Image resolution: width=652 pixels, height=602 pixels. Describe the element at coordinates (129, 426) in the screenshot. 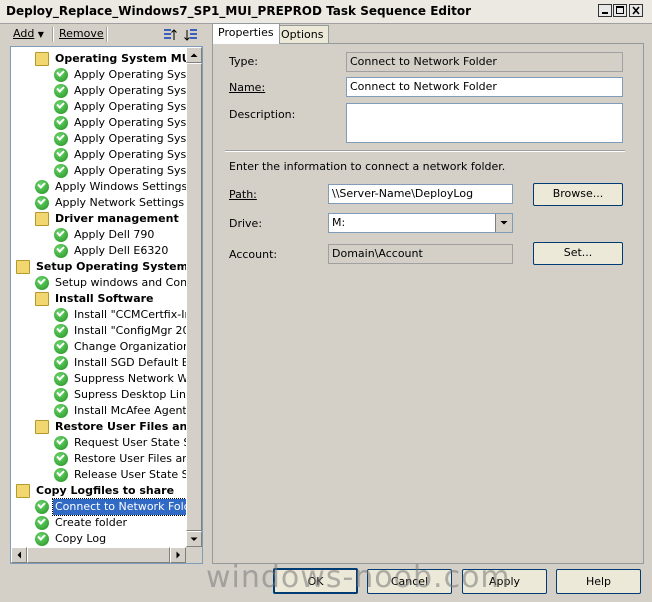

I see `tree-item-label: Restore User Files and S` at that location.